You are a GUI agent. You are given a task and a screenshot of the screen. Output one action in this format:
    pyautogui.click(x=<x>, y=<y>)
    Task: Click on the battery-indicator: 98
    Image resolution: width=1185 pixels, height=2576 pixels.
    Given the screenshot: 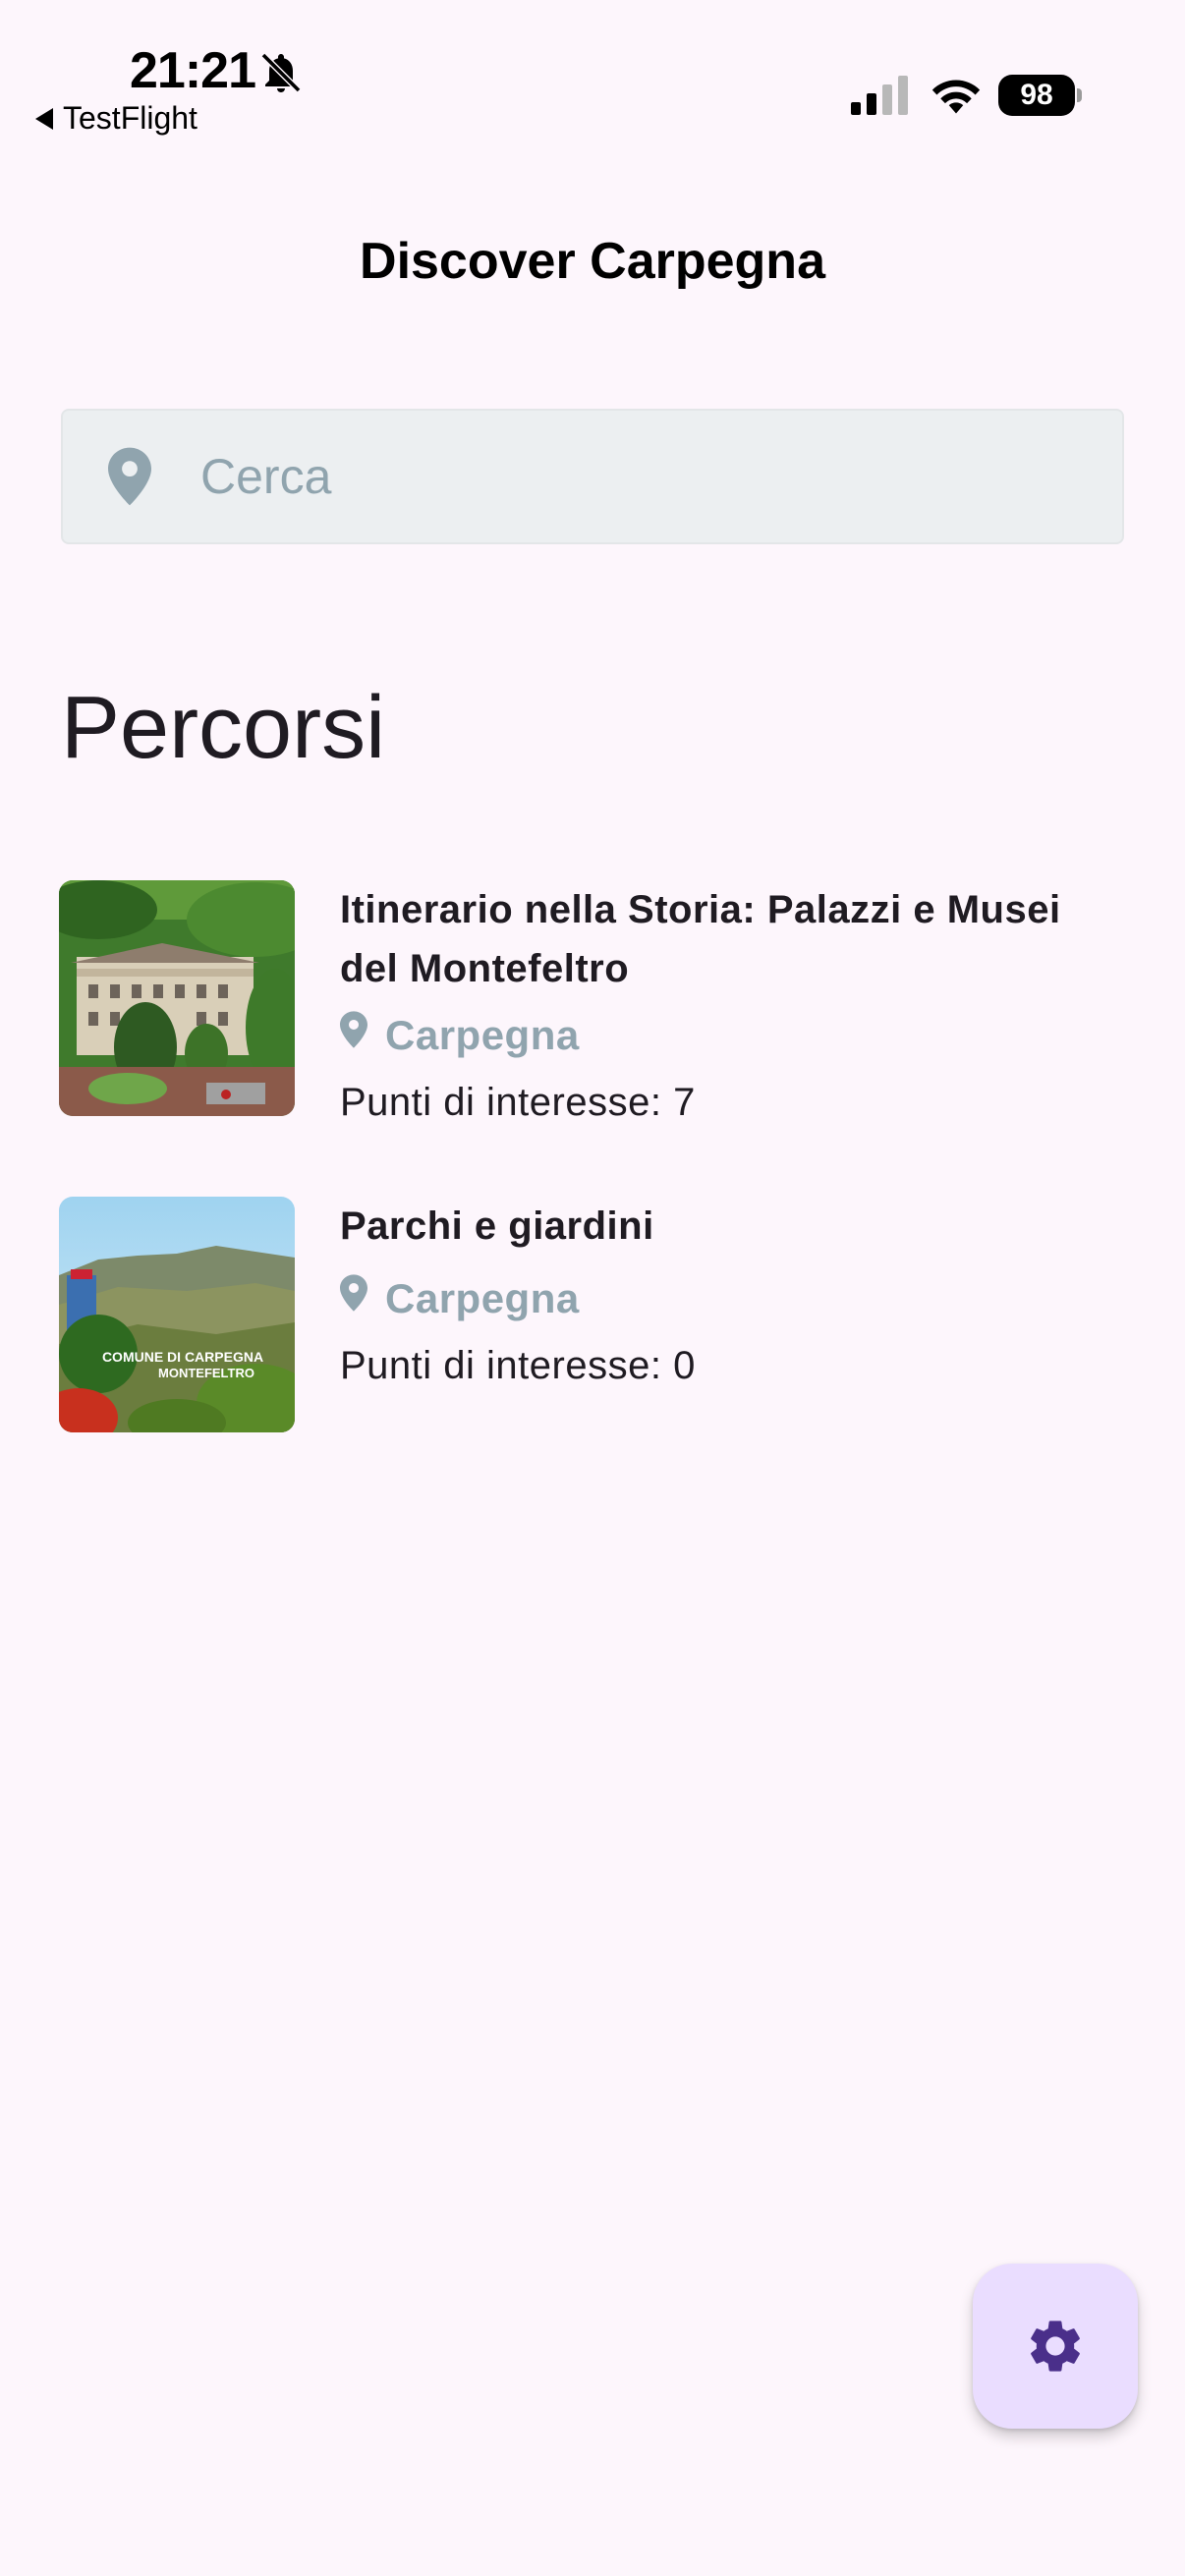 What is the action you would take?
    pyautogui.click(x=1040, y=95)
    